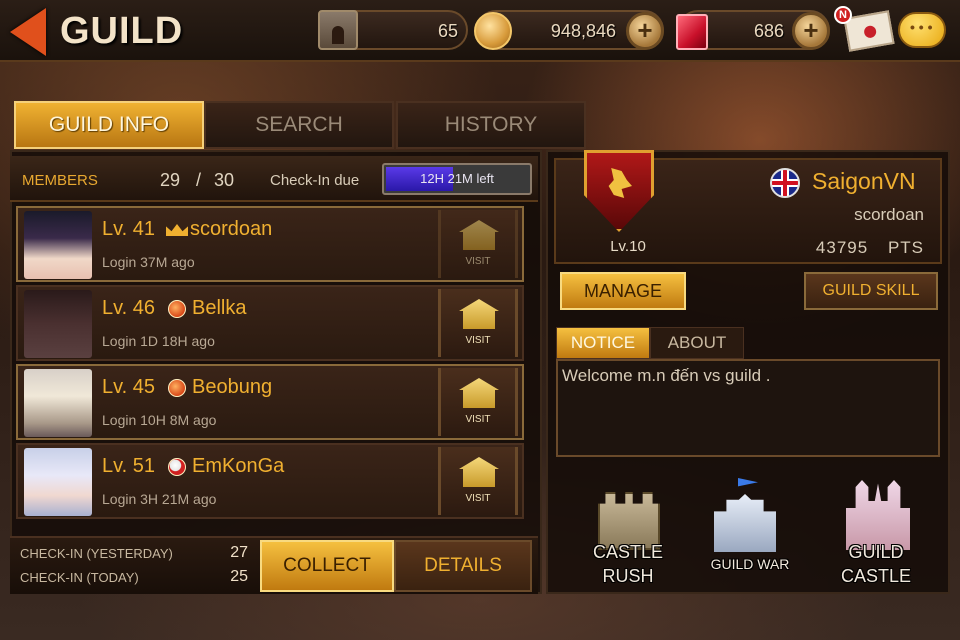 The width and height of the screenshot is (960, 640). I want to click on guild-level: Lv.10, so click(628, 246).